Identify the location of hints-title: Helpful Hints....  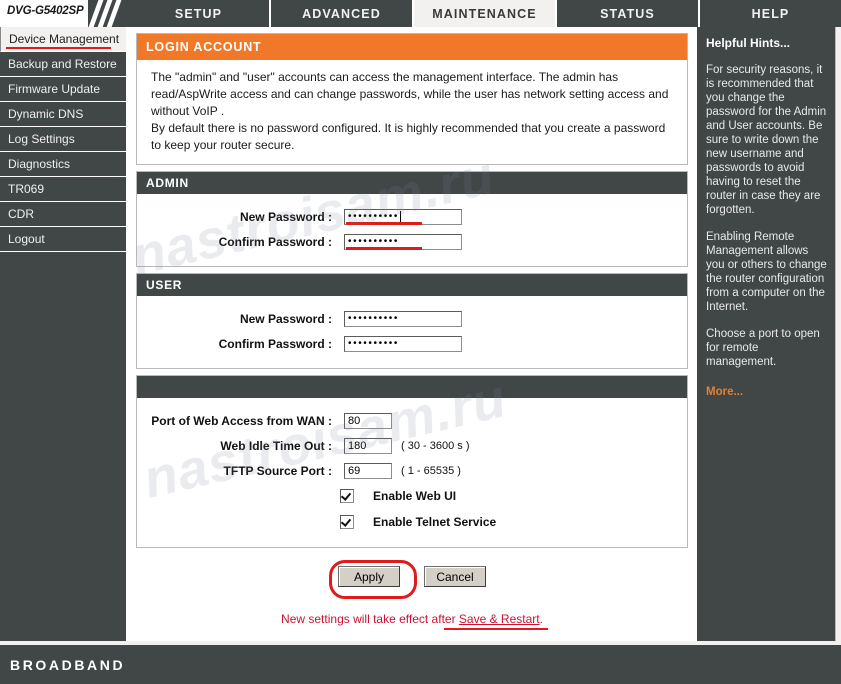
(748, 43).